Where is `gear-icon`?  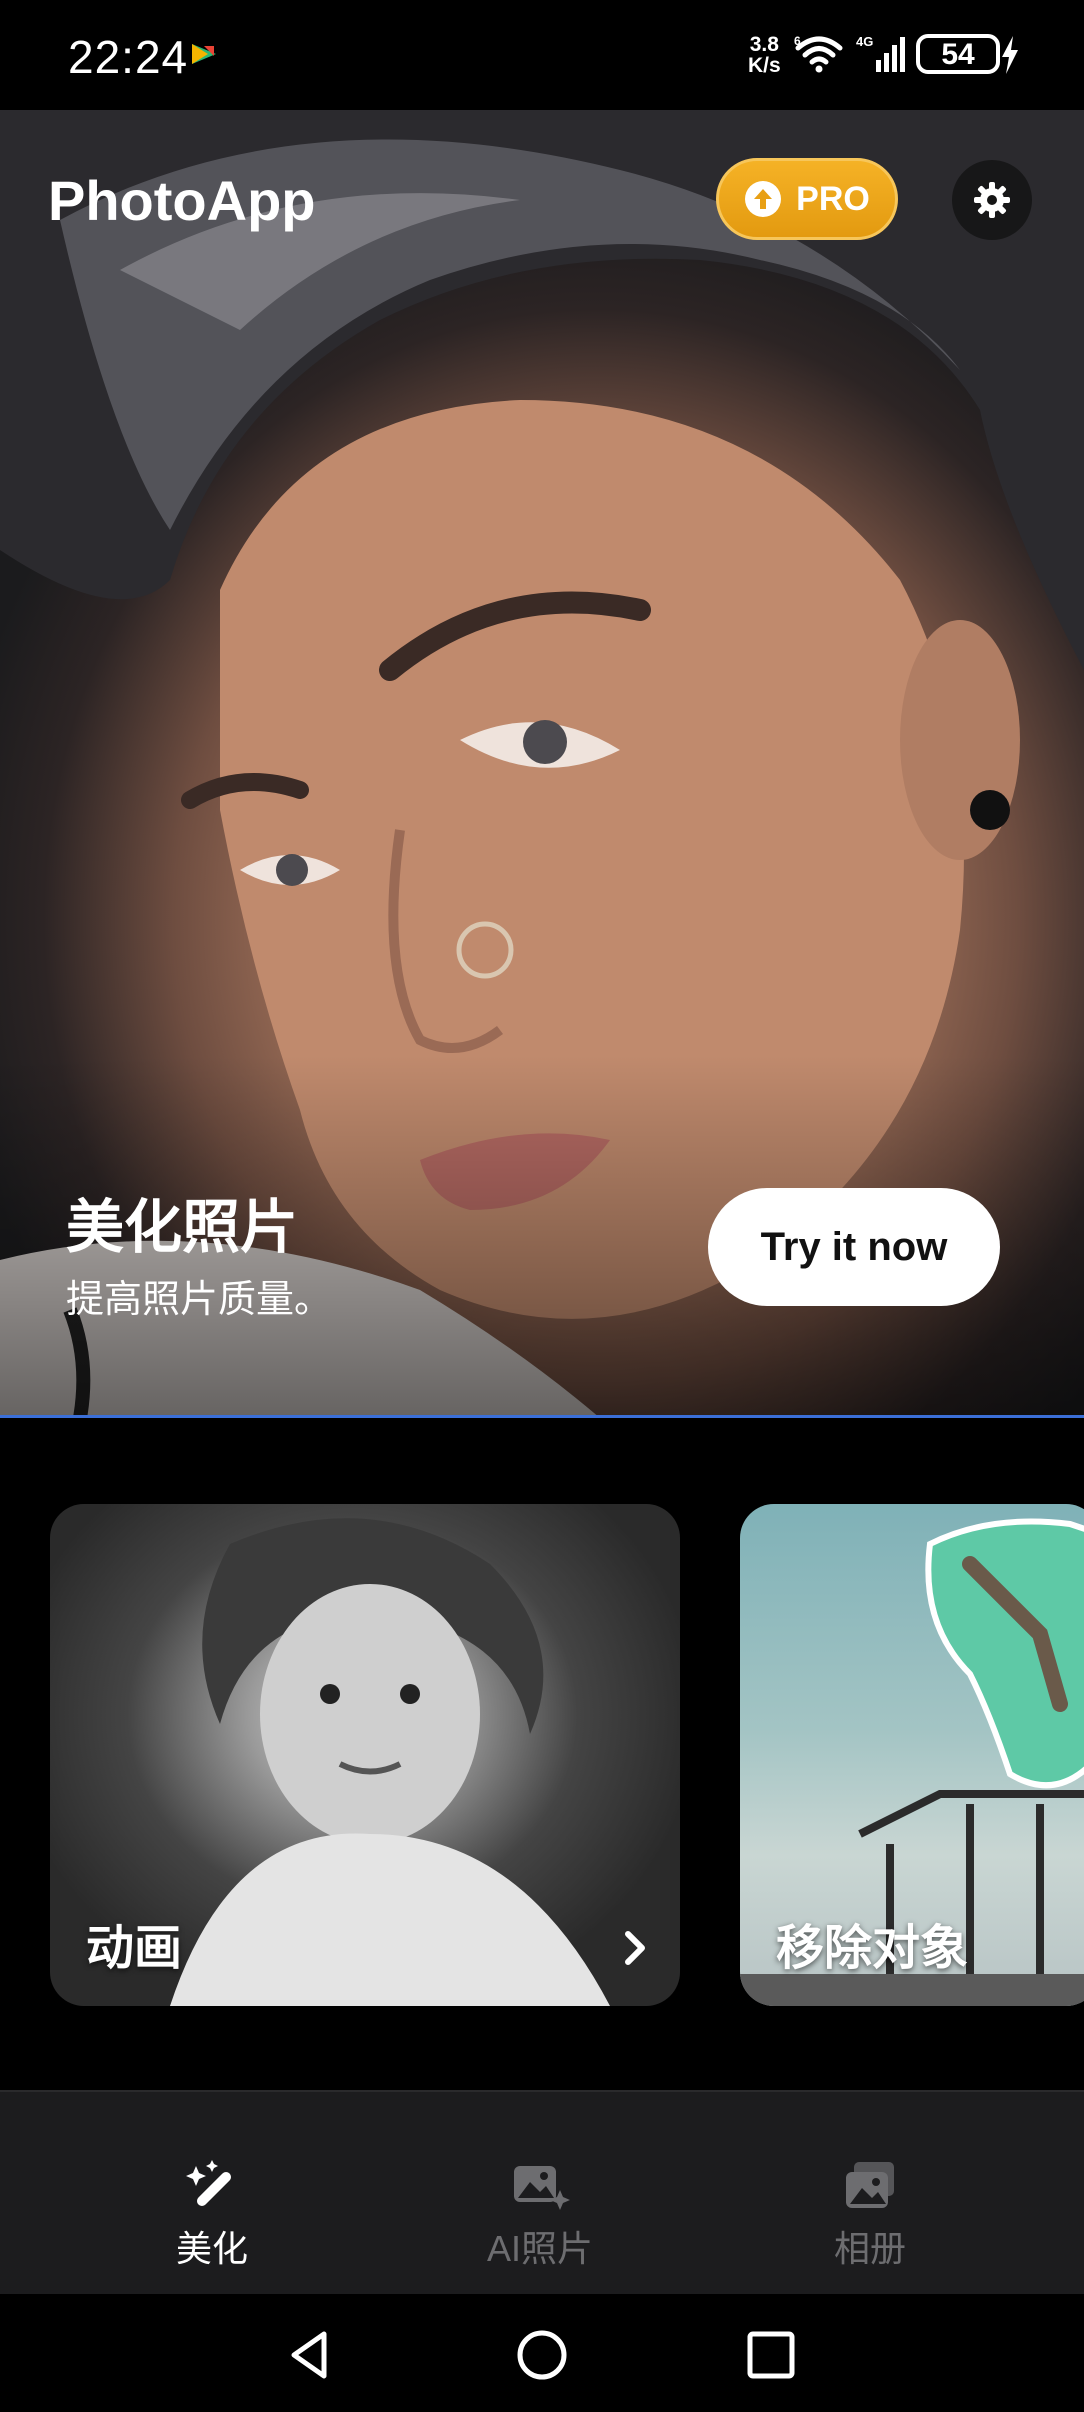
gear-icon is located at coordinates (992, 200).